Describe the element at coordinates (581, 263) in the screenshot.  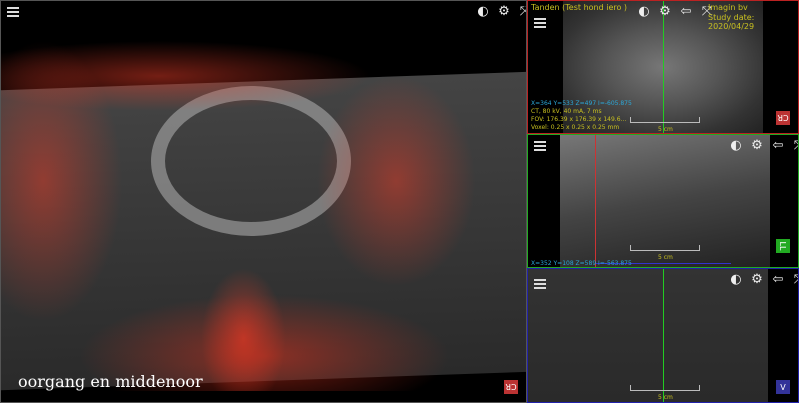
I see `cursor-coords: X=352 Y=108 Z=589 I=-563.875` at that location.